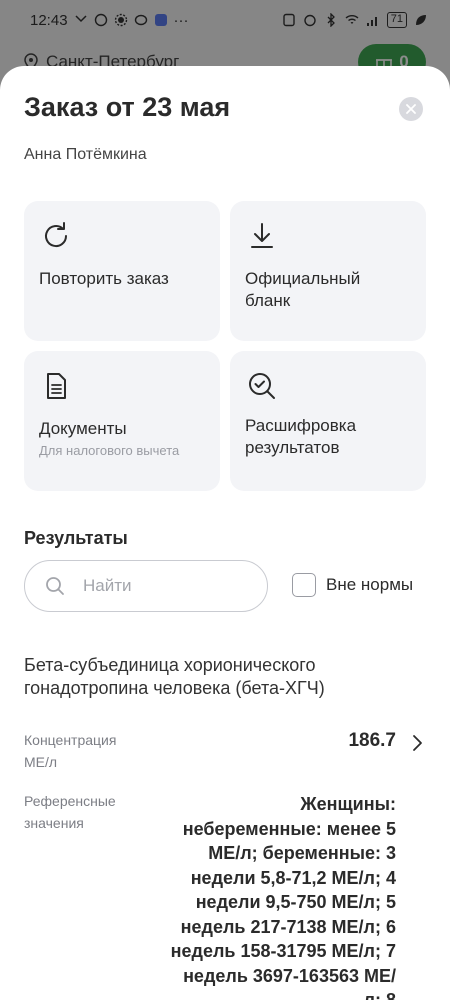 The image size is (450, 1000). I want to click on magnifier-check-icon, so click(262, 386).